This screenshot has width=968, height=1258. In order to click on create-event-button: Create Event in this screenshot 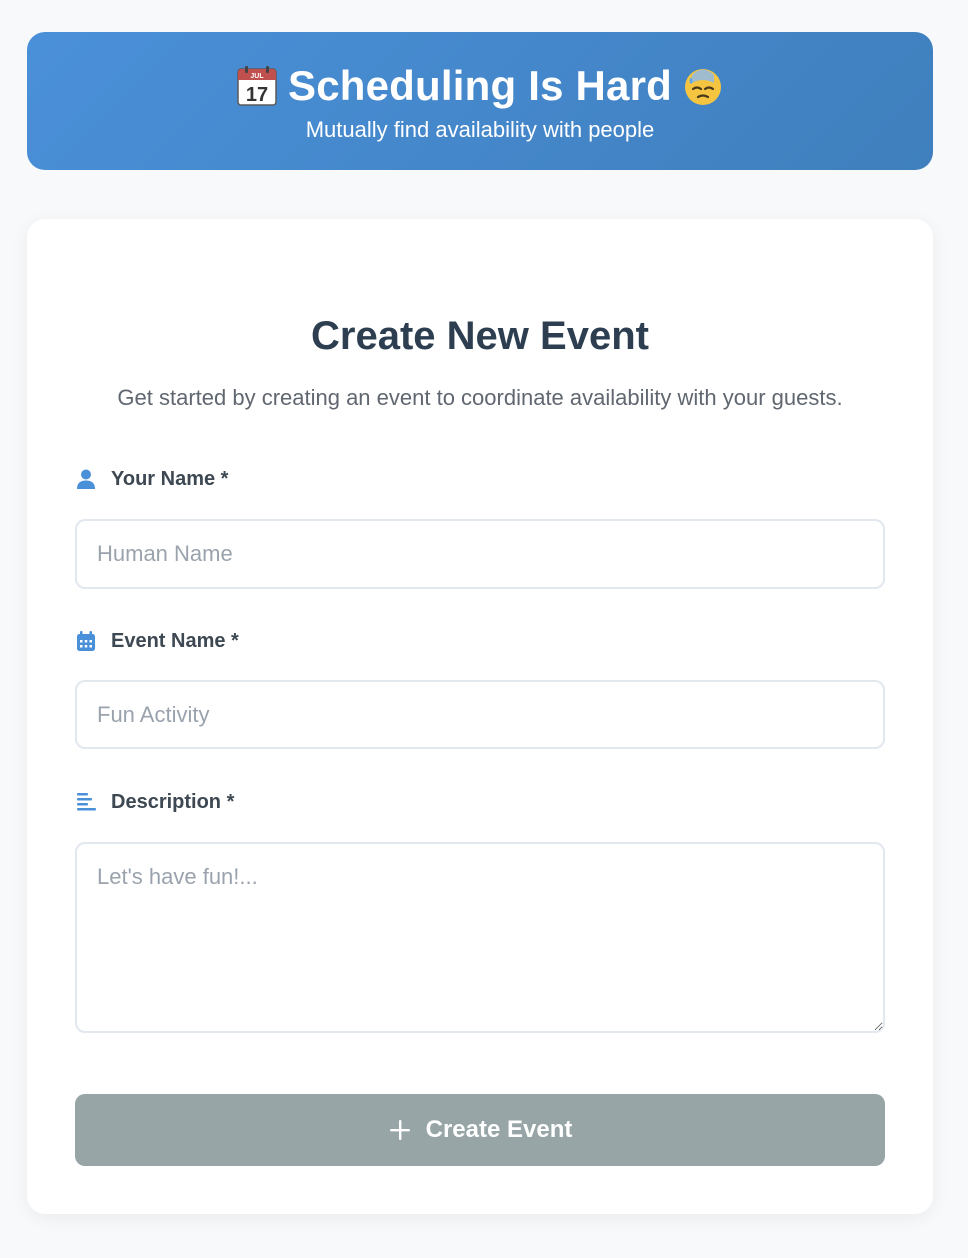, I will do `click(480, 1130)`.